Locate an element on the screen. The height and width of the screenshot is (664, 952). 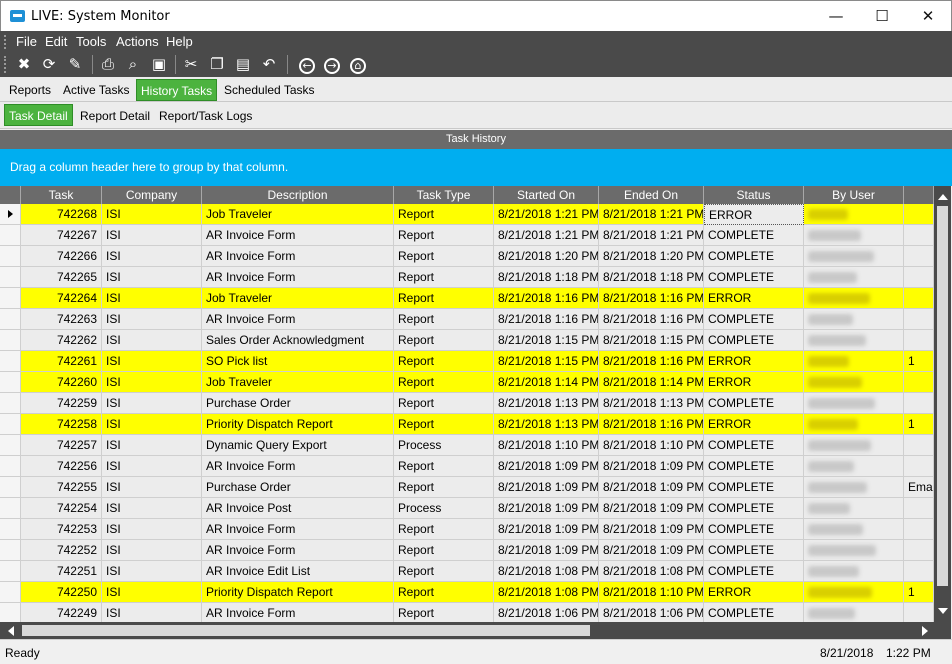
column-header-task-type: Task Type is located at coordinates (444, 195).